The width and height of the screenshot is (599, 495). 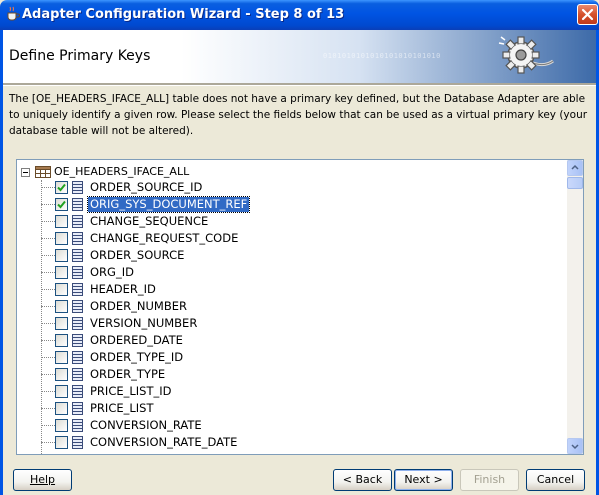 I want to click on scroll-down-button, so click(x=575, y=446).